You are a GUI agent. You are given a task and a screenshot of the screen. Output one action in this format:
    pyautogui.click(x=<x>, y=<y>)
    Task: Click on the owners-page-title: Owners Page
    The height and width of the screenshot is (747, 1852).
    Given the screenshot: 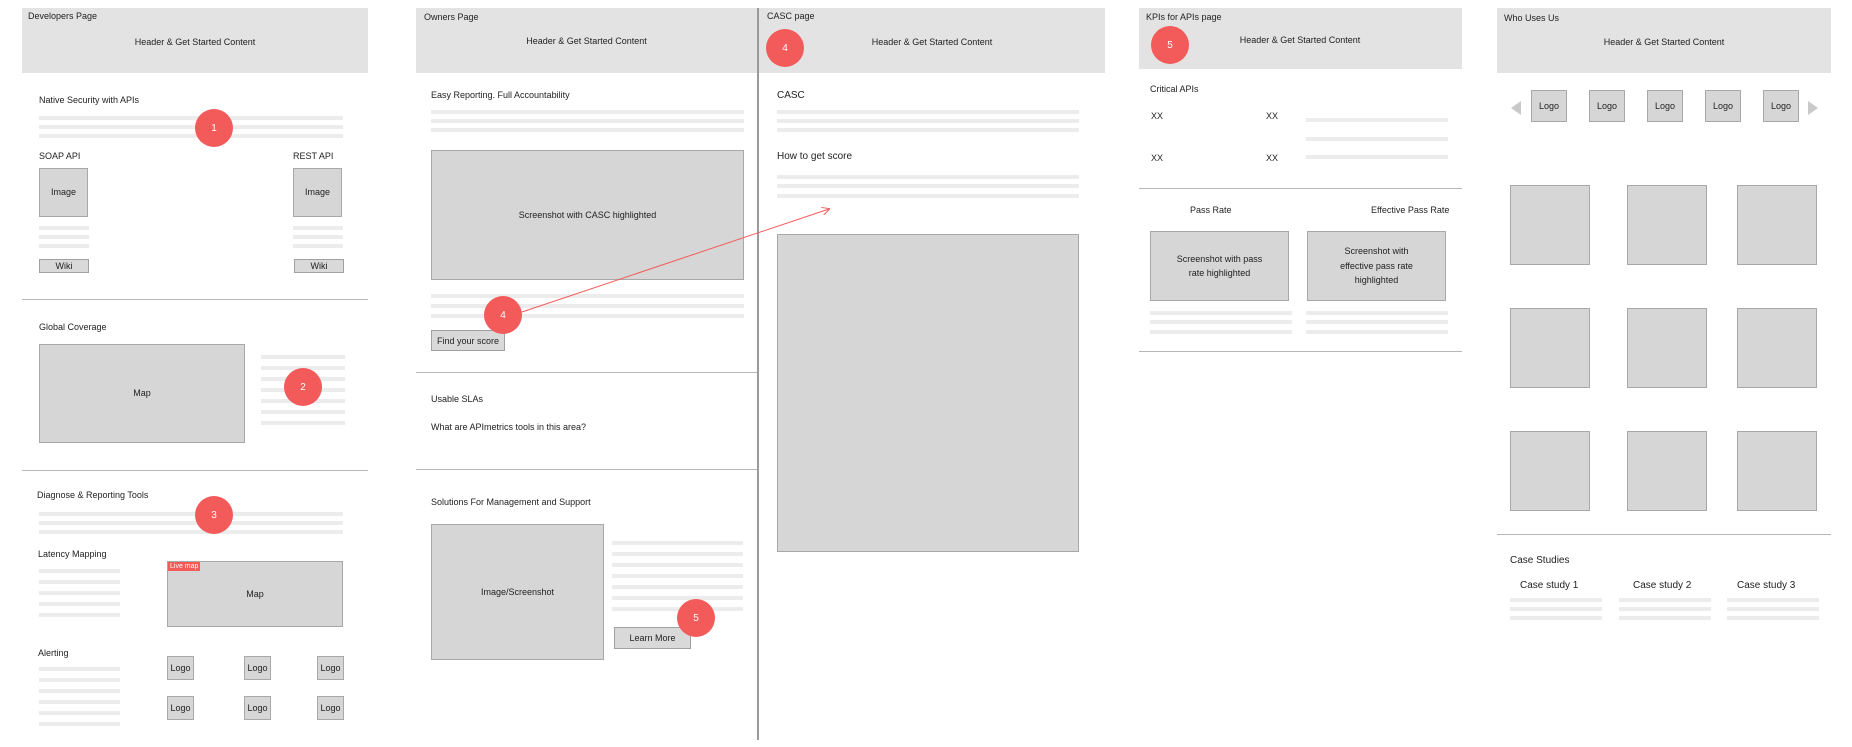 What is the action you would take?
    pyautogui.click(x=451, y=17)
    